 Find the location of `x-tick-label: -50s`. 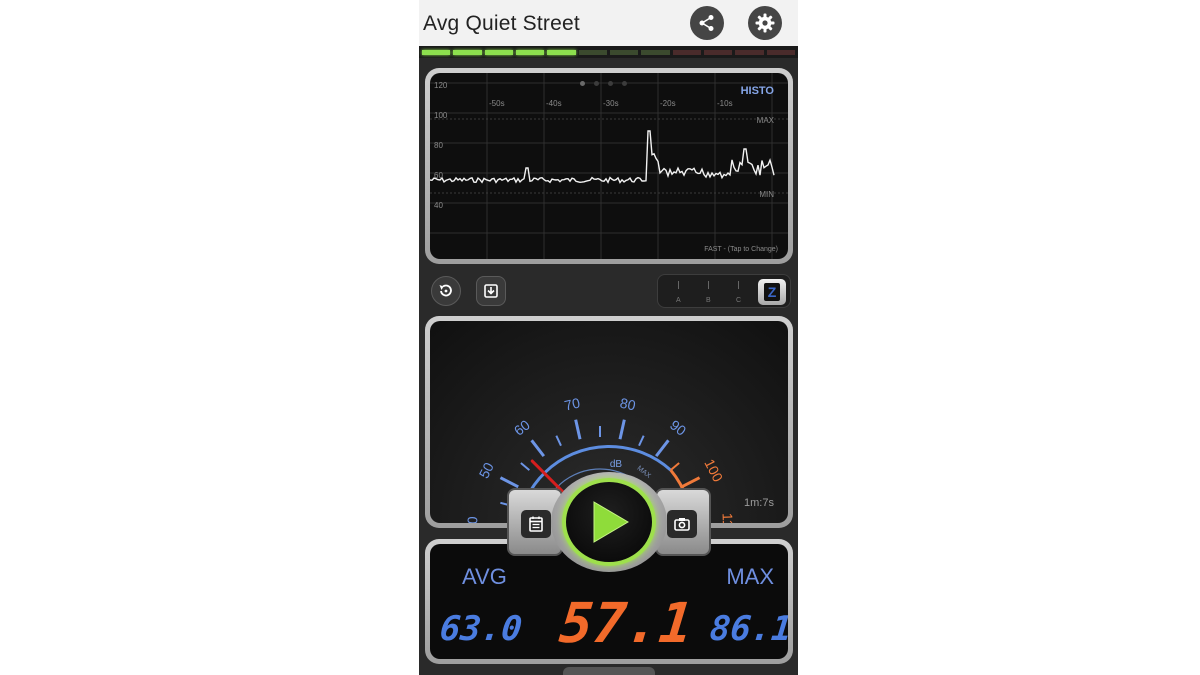

x-tick-label: -50s is located at coordinates (497, 103).